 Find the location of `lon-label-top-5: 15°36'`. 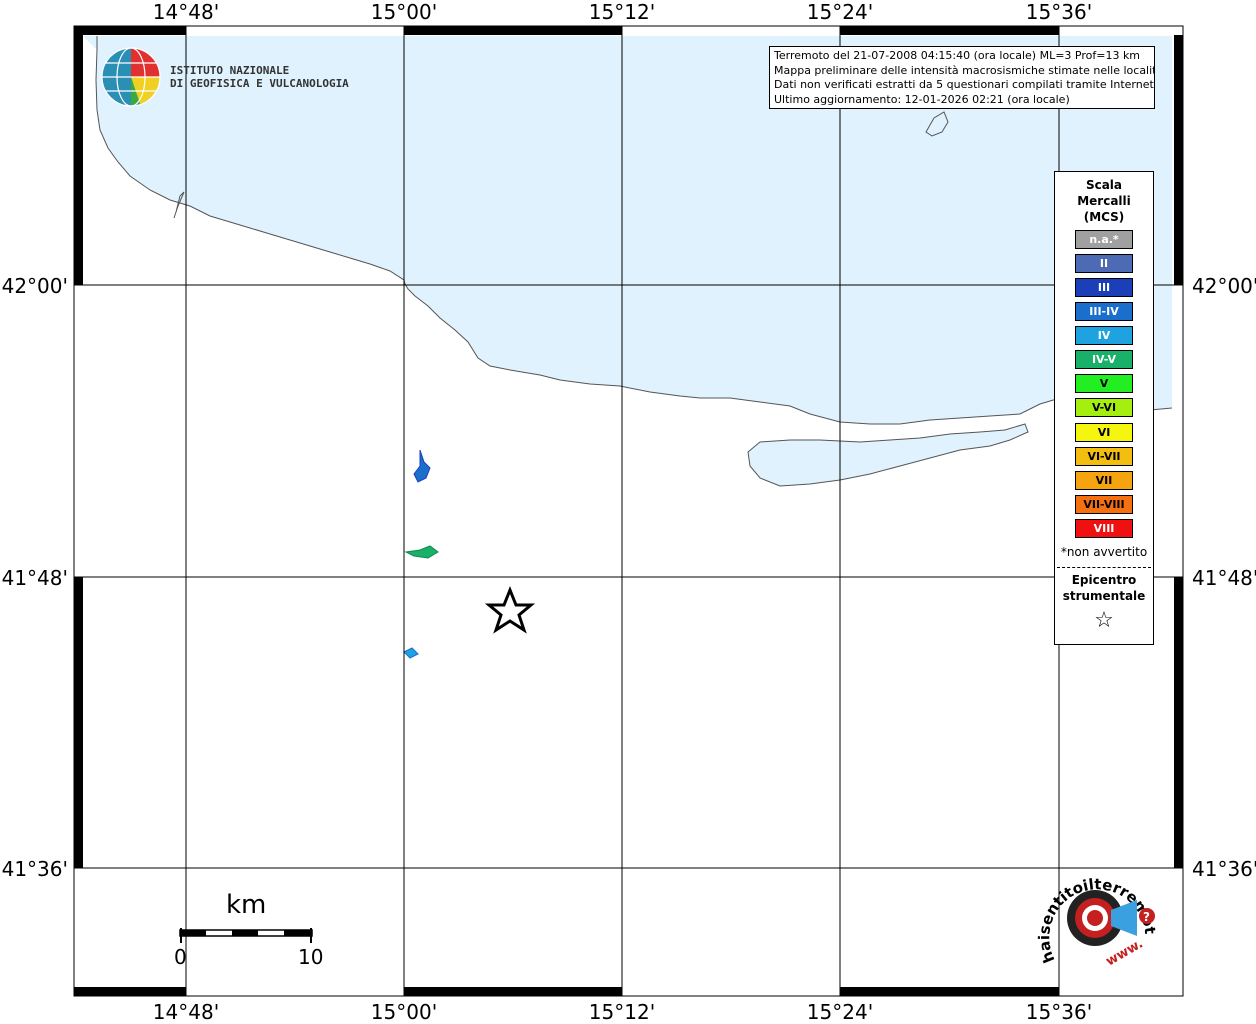

lon-label-top-5: 15°36' is located at coordinates (1059, 12).